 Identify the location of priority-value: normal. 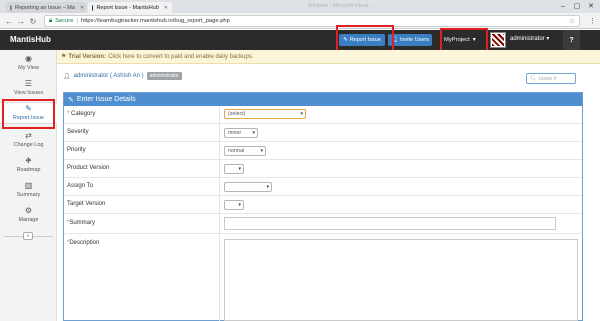
(236, 151).